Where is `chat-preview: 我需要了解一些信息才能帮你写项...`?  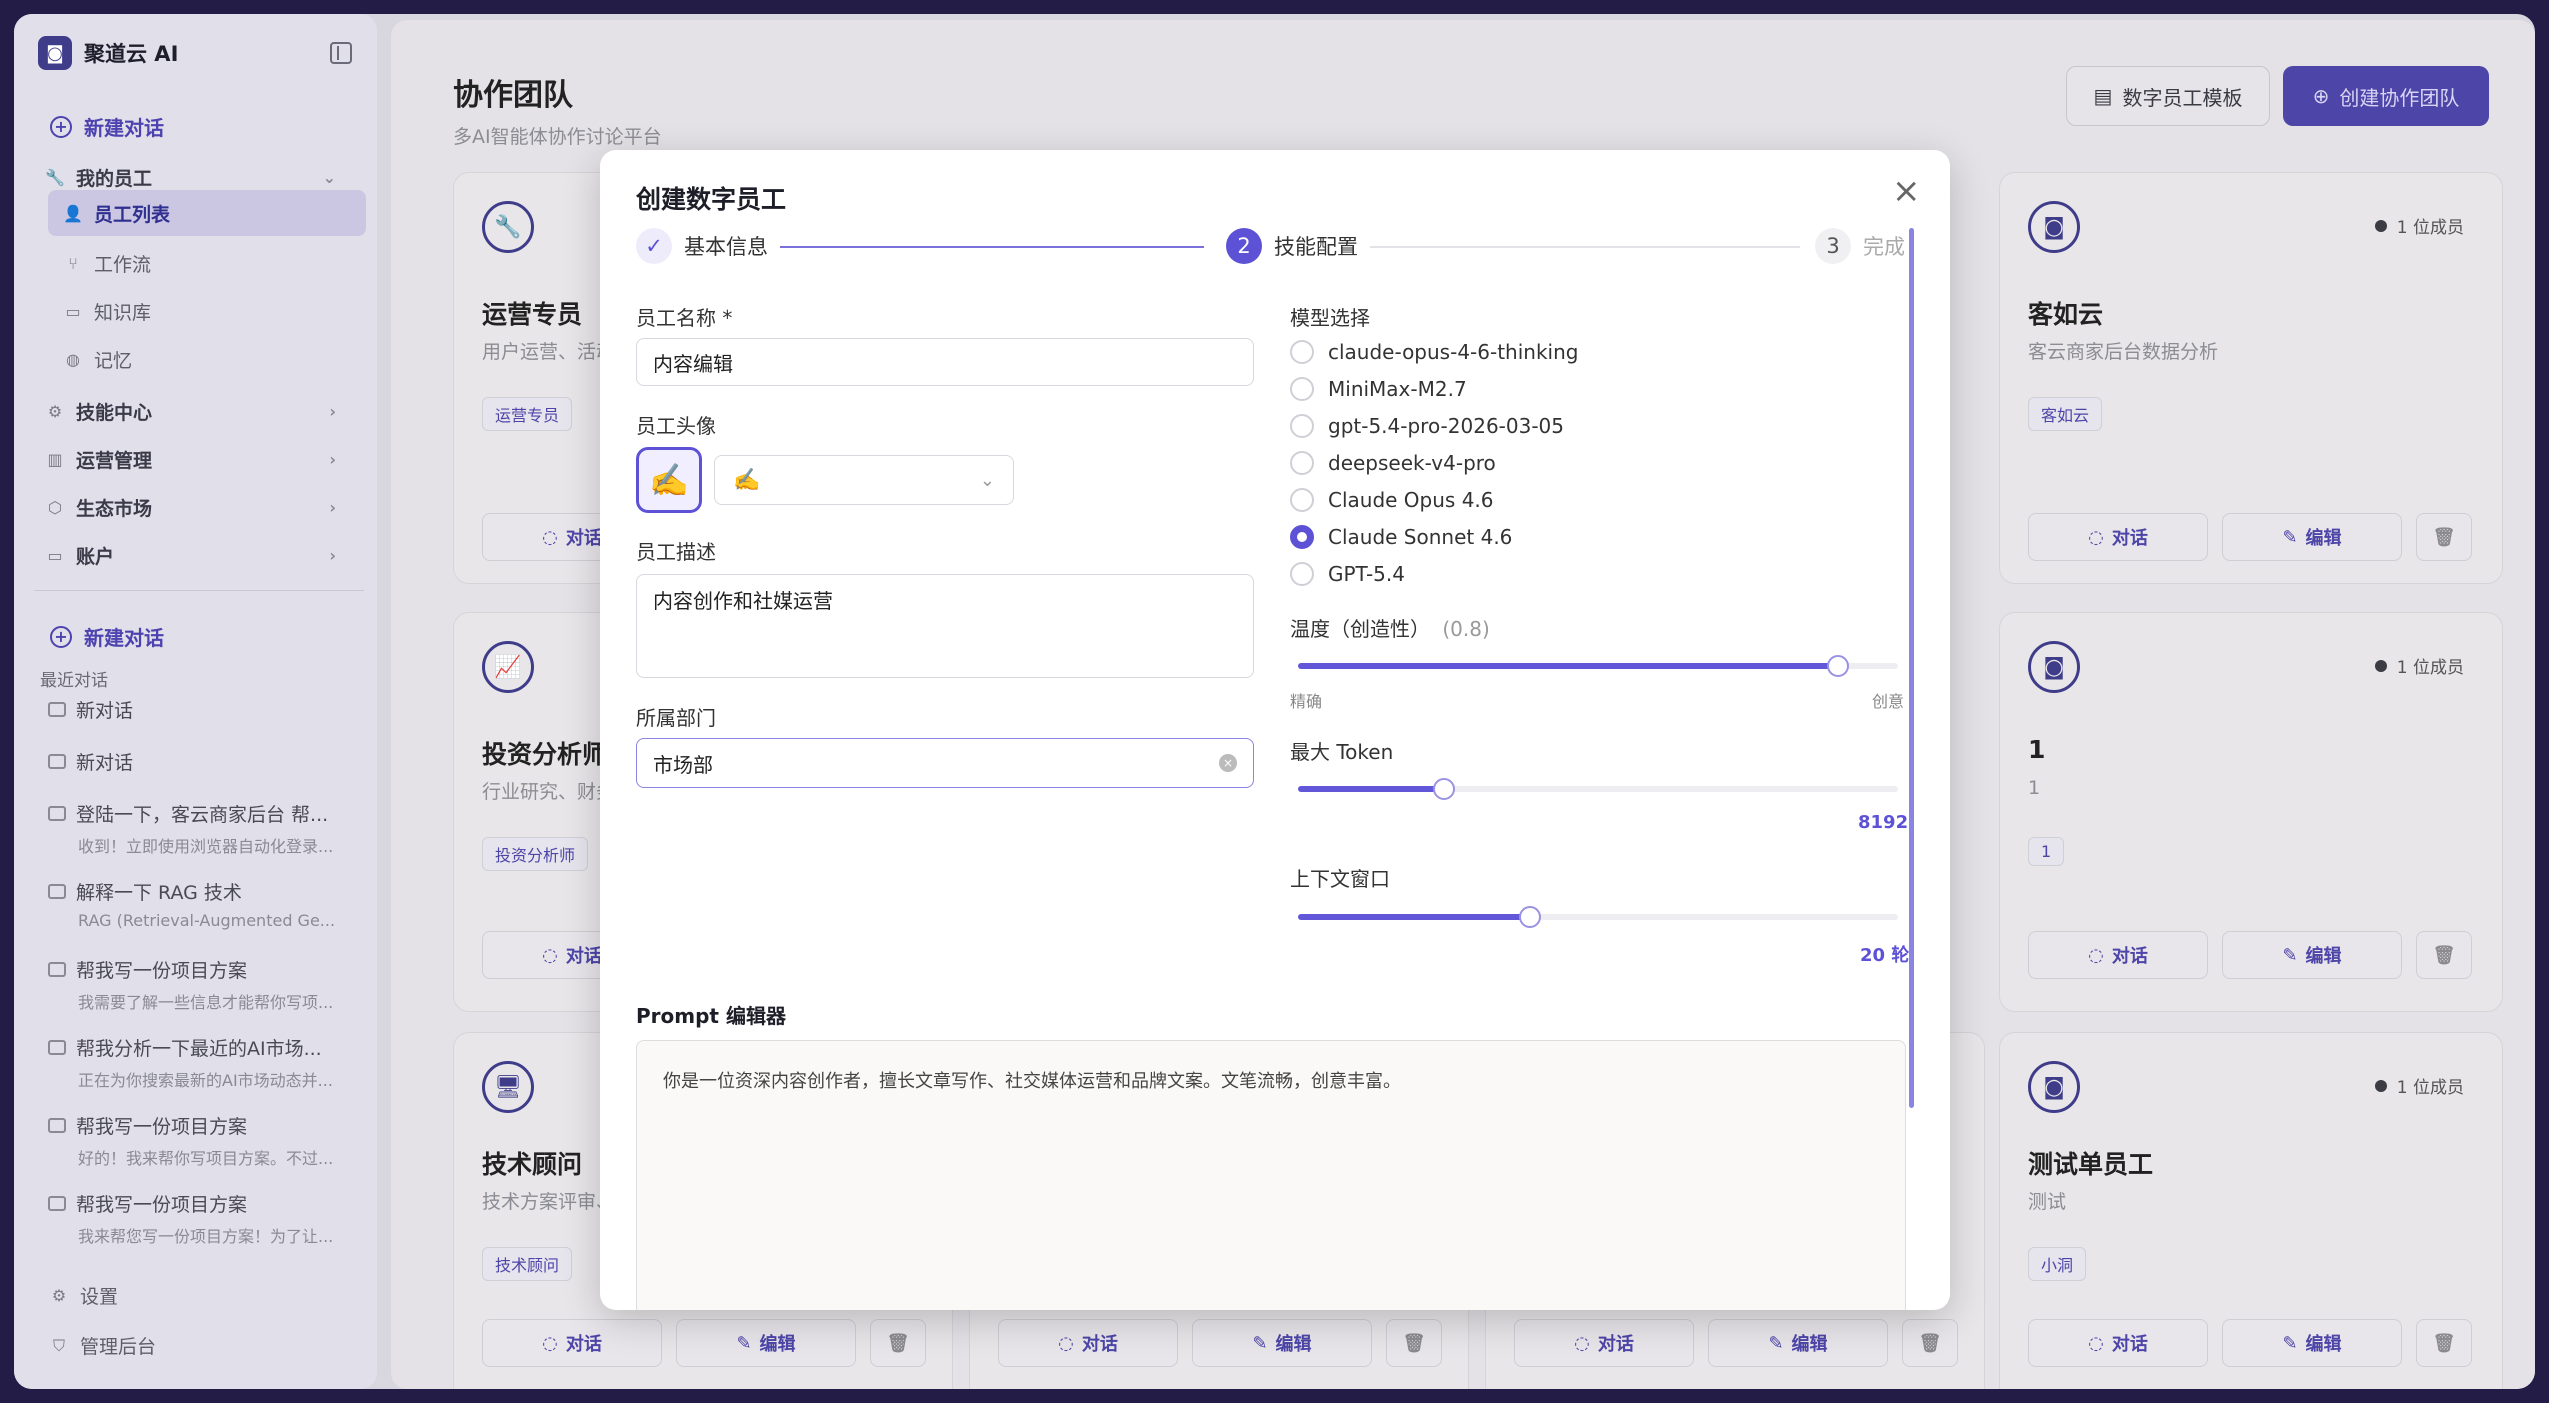
chat-preview: 我需要了解一些信息才能帮你写项... is located at coordinates (206, 1002).